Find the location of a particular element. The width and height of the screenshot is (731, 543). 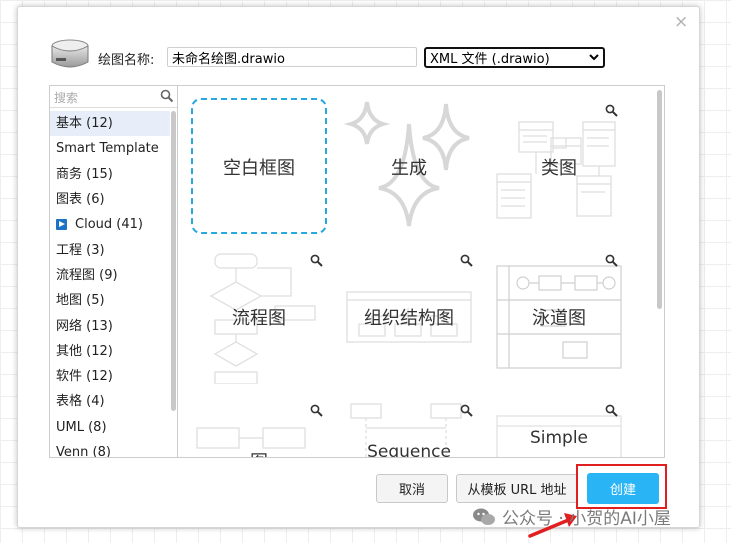

template-flowchart: 流程图 is located at coordinates (259, 316).